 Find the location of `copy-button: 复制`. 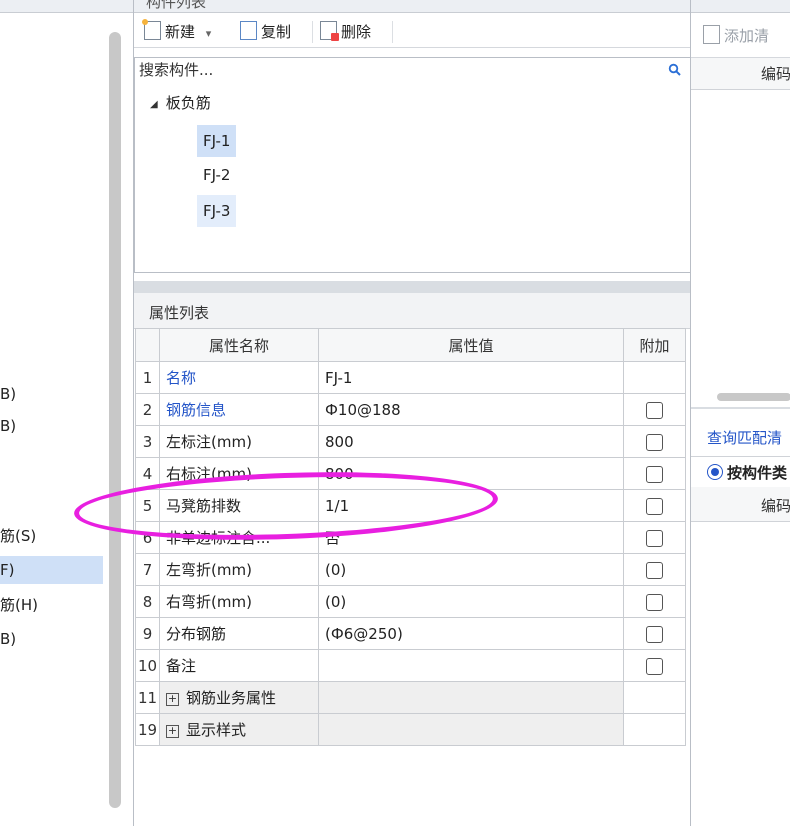

copy-button: 复制 is located at coordinates (265, 31).